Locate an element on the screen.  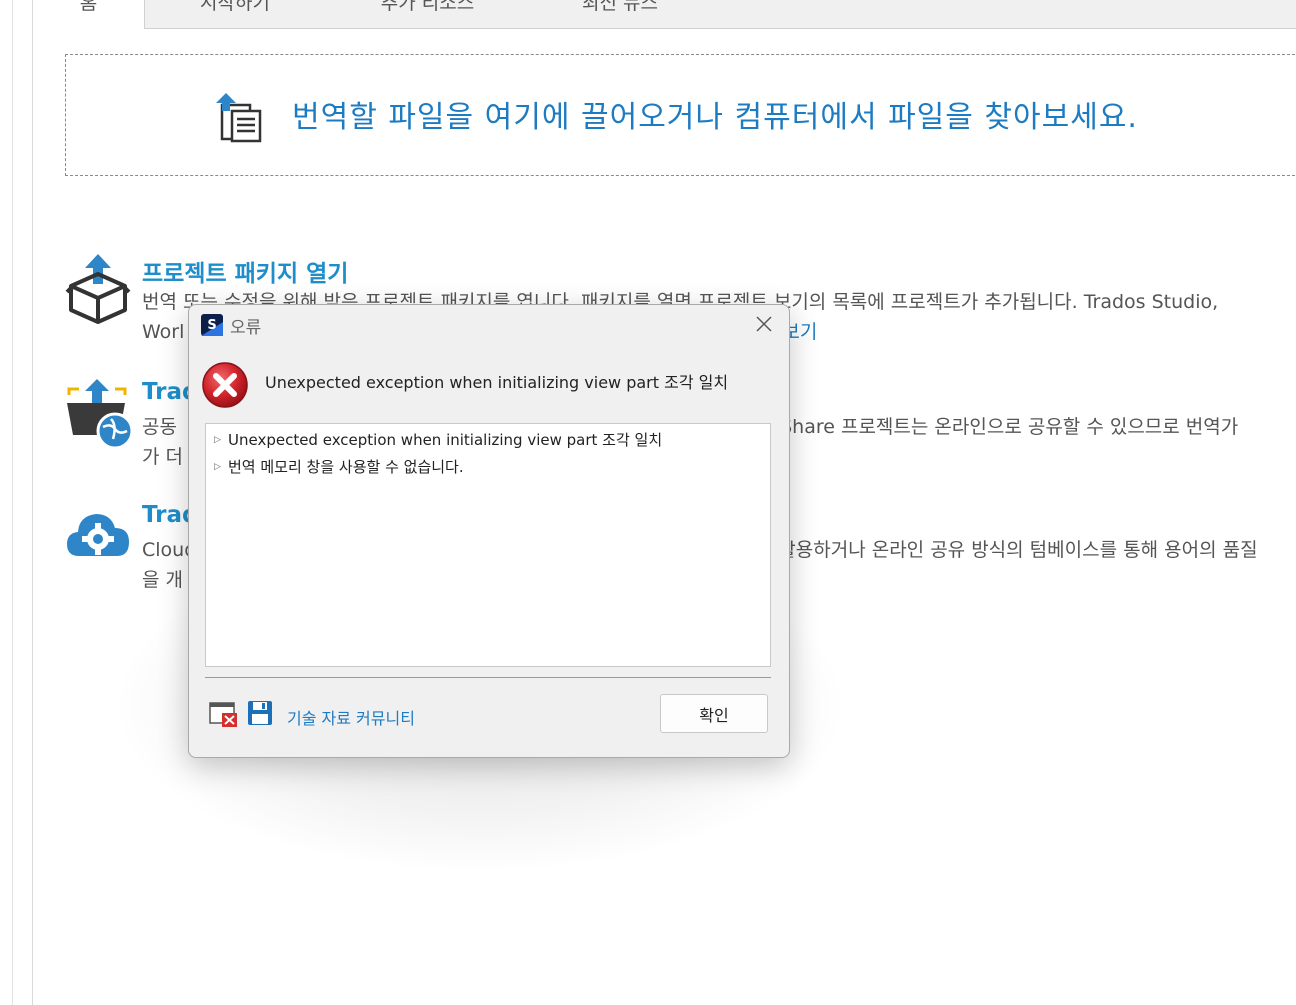
tab-getting-started: 시작하기 is located at coordinates (235, 14).